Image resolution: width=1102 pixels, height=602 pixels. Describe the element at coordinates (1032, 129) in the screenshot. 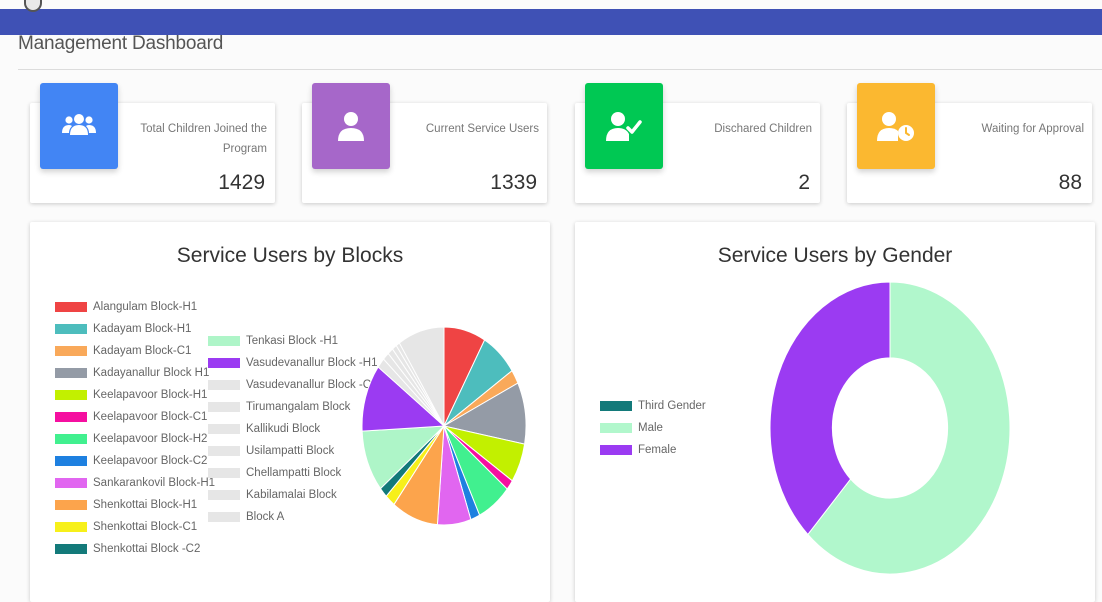

I see `stat-label: Waiting for Approval` at that location.